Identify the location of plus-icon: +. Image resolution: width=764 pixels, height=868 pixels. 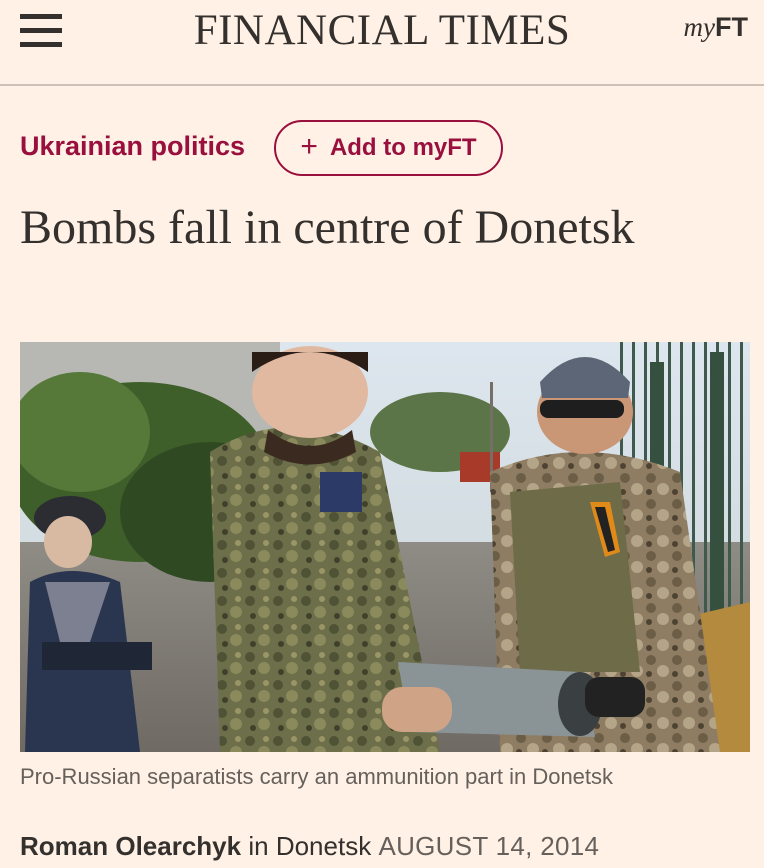
(309, 146).